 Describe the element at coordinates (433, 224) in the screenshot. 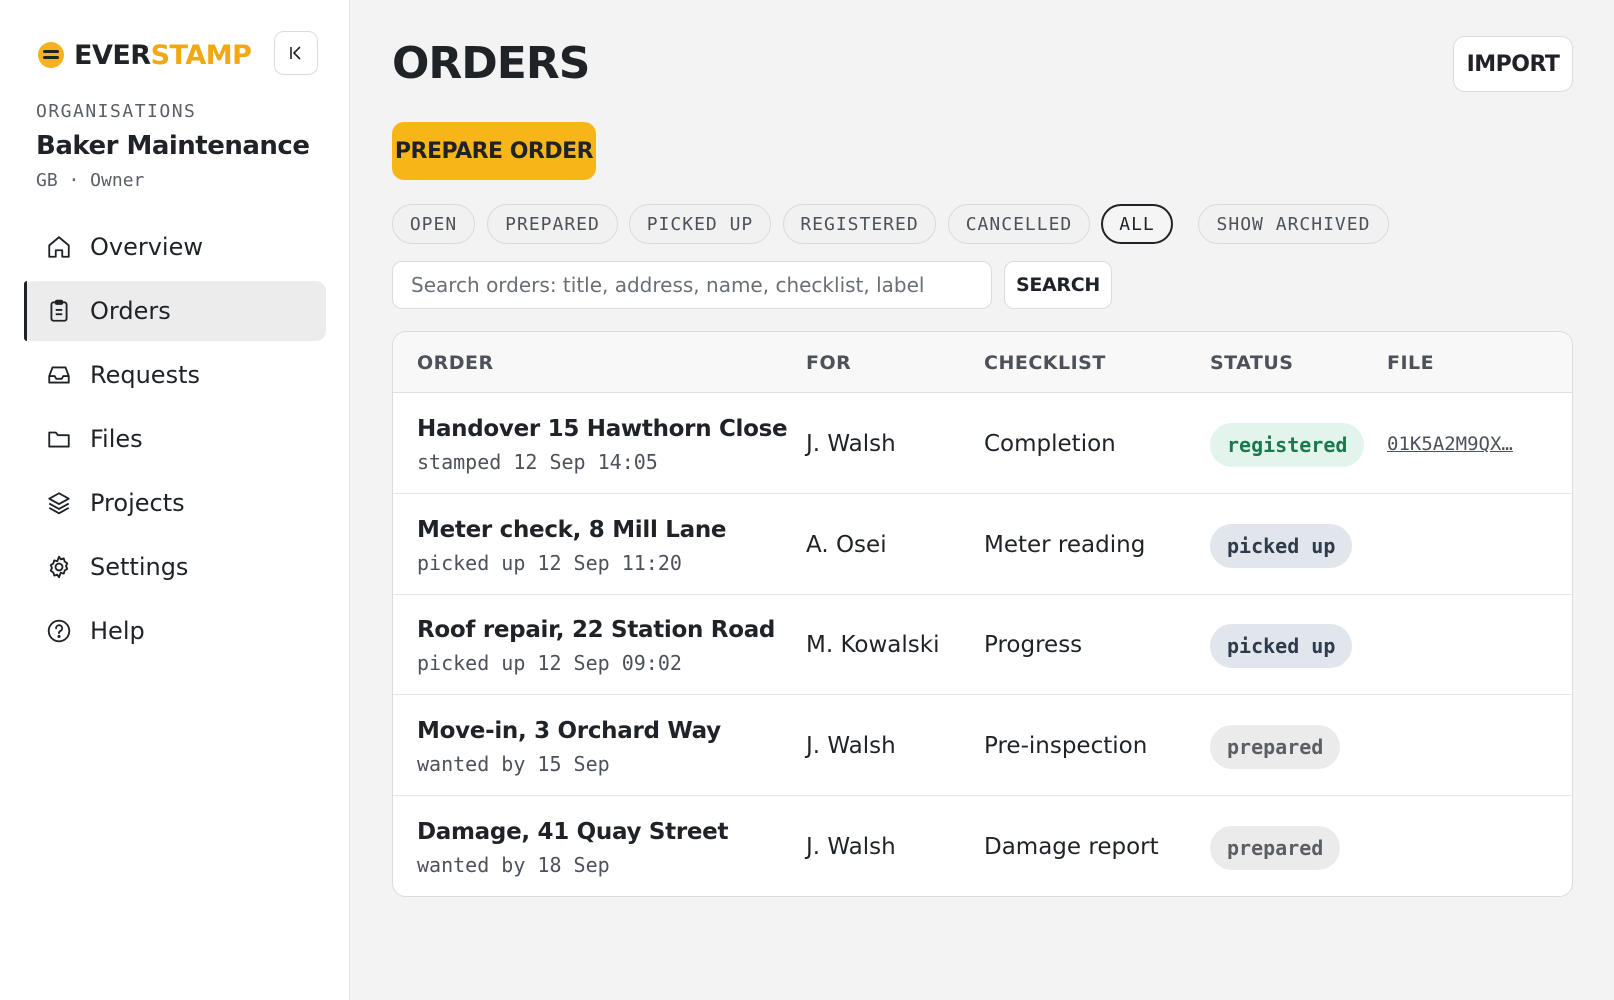

I see `filter-chip-open: OPEN` at that location.